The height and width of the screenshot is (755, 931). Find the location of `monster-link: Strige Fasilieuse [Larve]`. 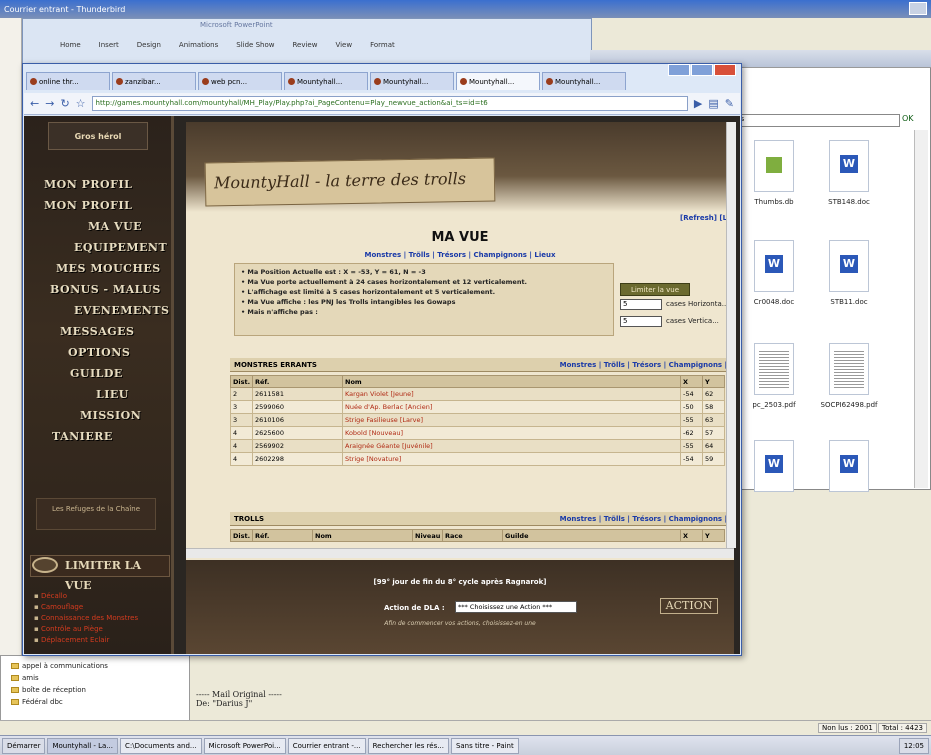

monster-link: Strige Fasilieuse [Larve] is located at coordinates (511, 420).